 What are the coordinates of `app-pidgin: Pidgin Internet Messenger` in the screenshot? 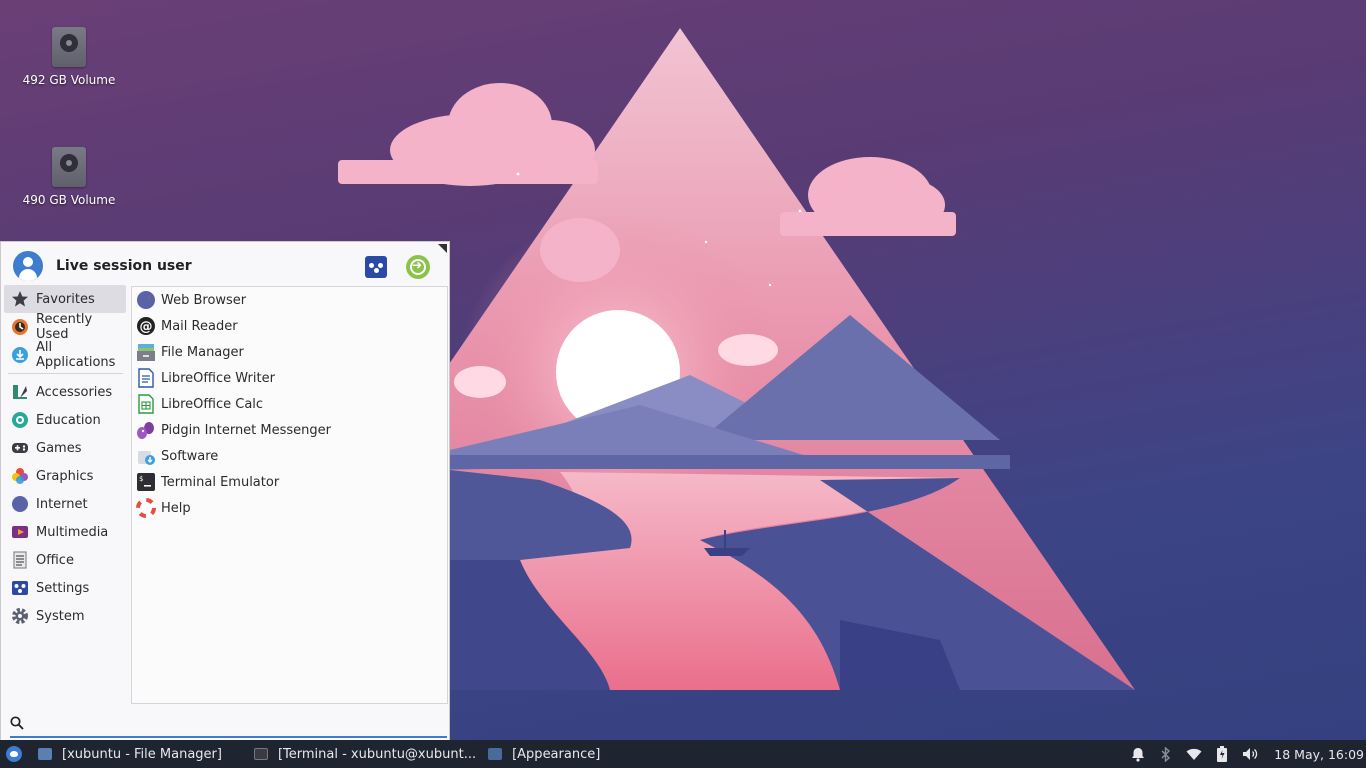 It's located at (289, 430).